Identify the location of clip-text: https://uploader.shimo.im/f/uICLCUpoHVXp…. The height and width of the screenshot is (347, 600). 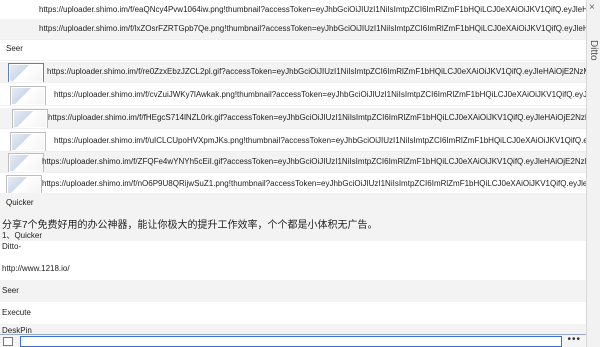
(320, 140).